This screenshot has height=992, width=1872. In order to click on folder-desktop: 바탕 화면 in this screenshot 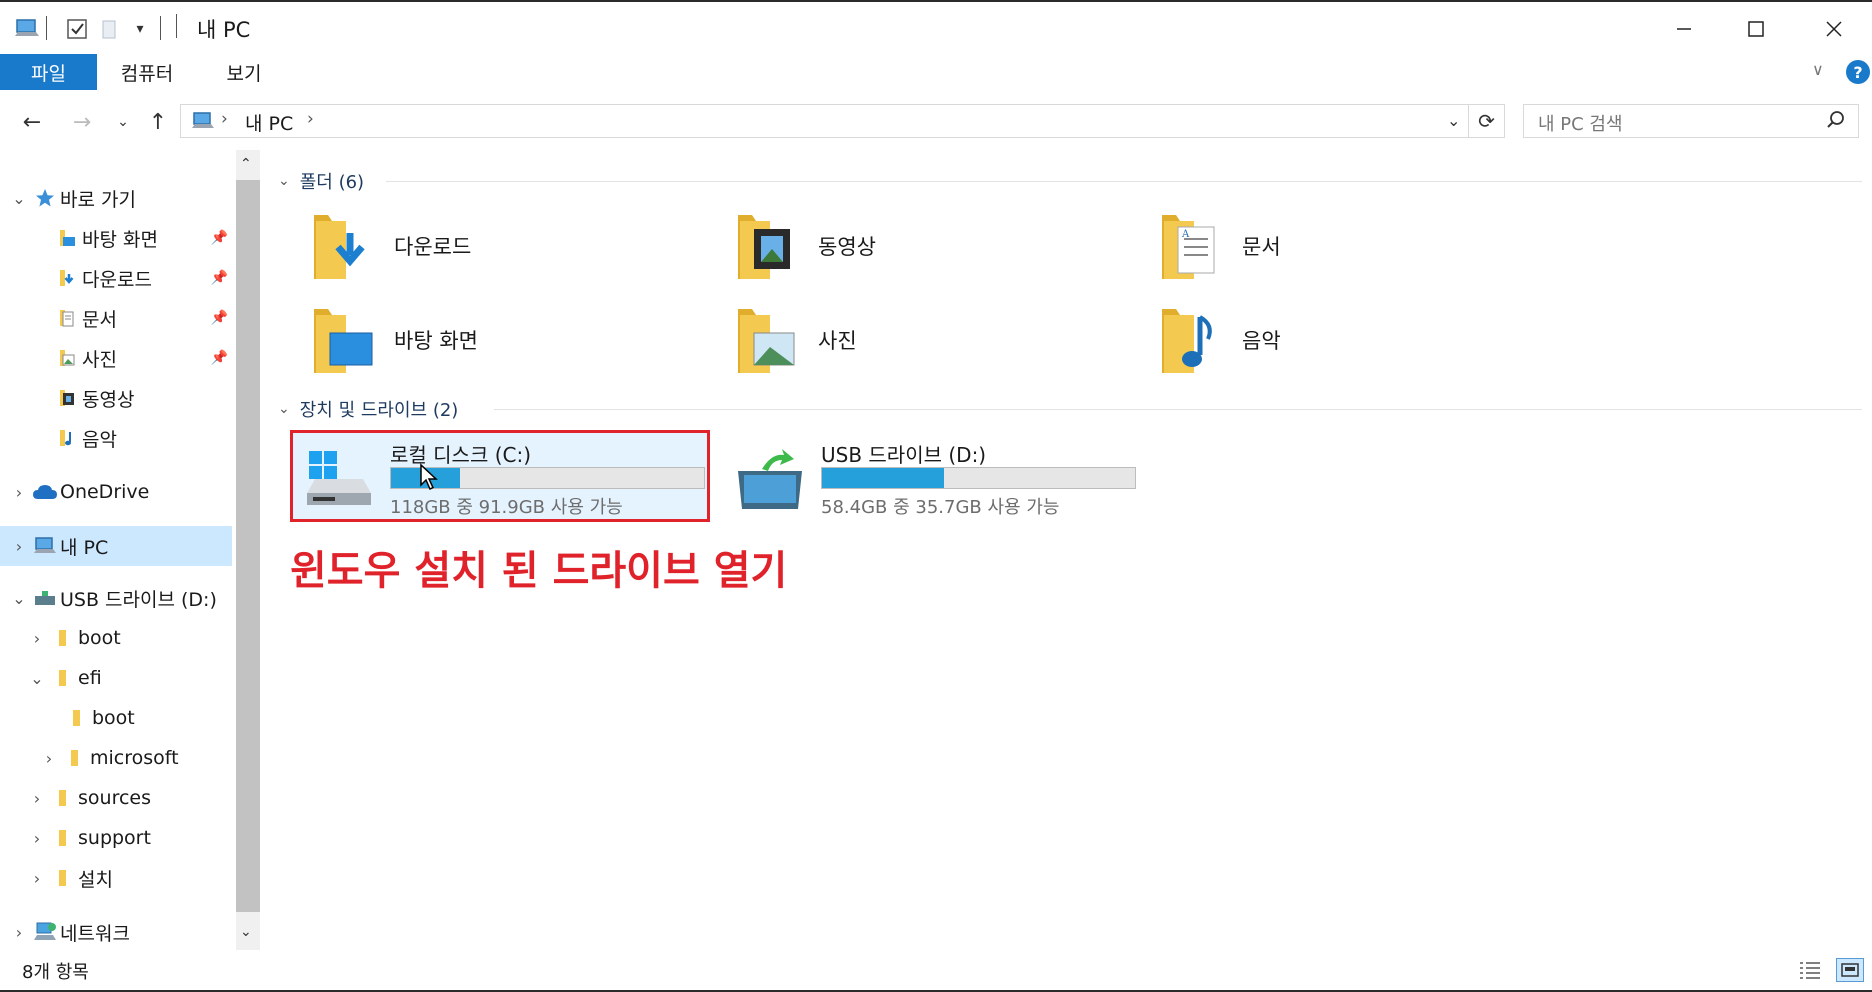, I will do `click(520, 340)`.